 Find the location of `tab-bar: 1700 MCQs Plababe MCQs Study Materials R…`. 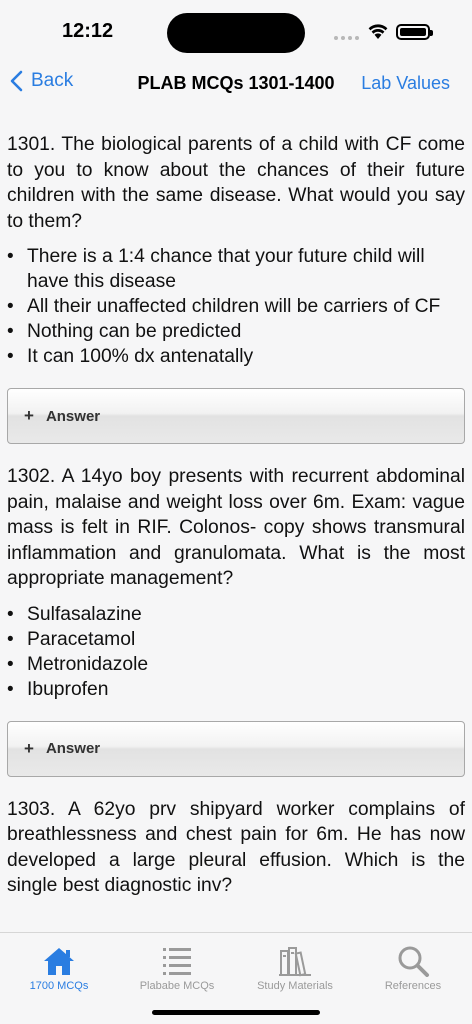

tab-bar: 1700 MCQs Plababe MCQs Study Materials R… is located at coordinates (236, 978).